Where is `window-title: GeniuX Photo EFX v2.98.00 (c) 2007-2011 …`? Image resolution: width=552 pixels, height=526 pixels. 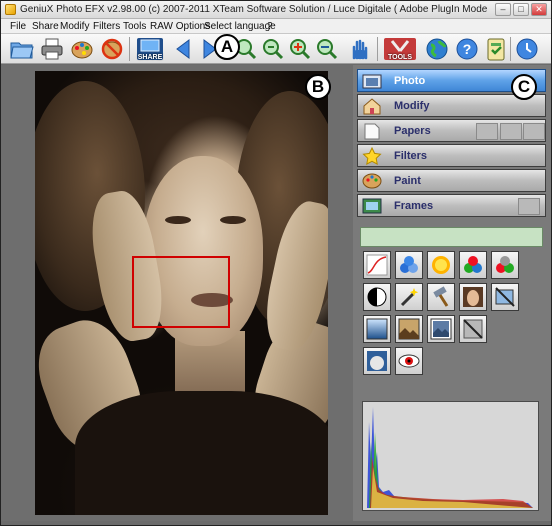
window-title: GeniuX Photo EFX v2.98.00 (c) 2007-2011 … is located at coordinates (255, 9).